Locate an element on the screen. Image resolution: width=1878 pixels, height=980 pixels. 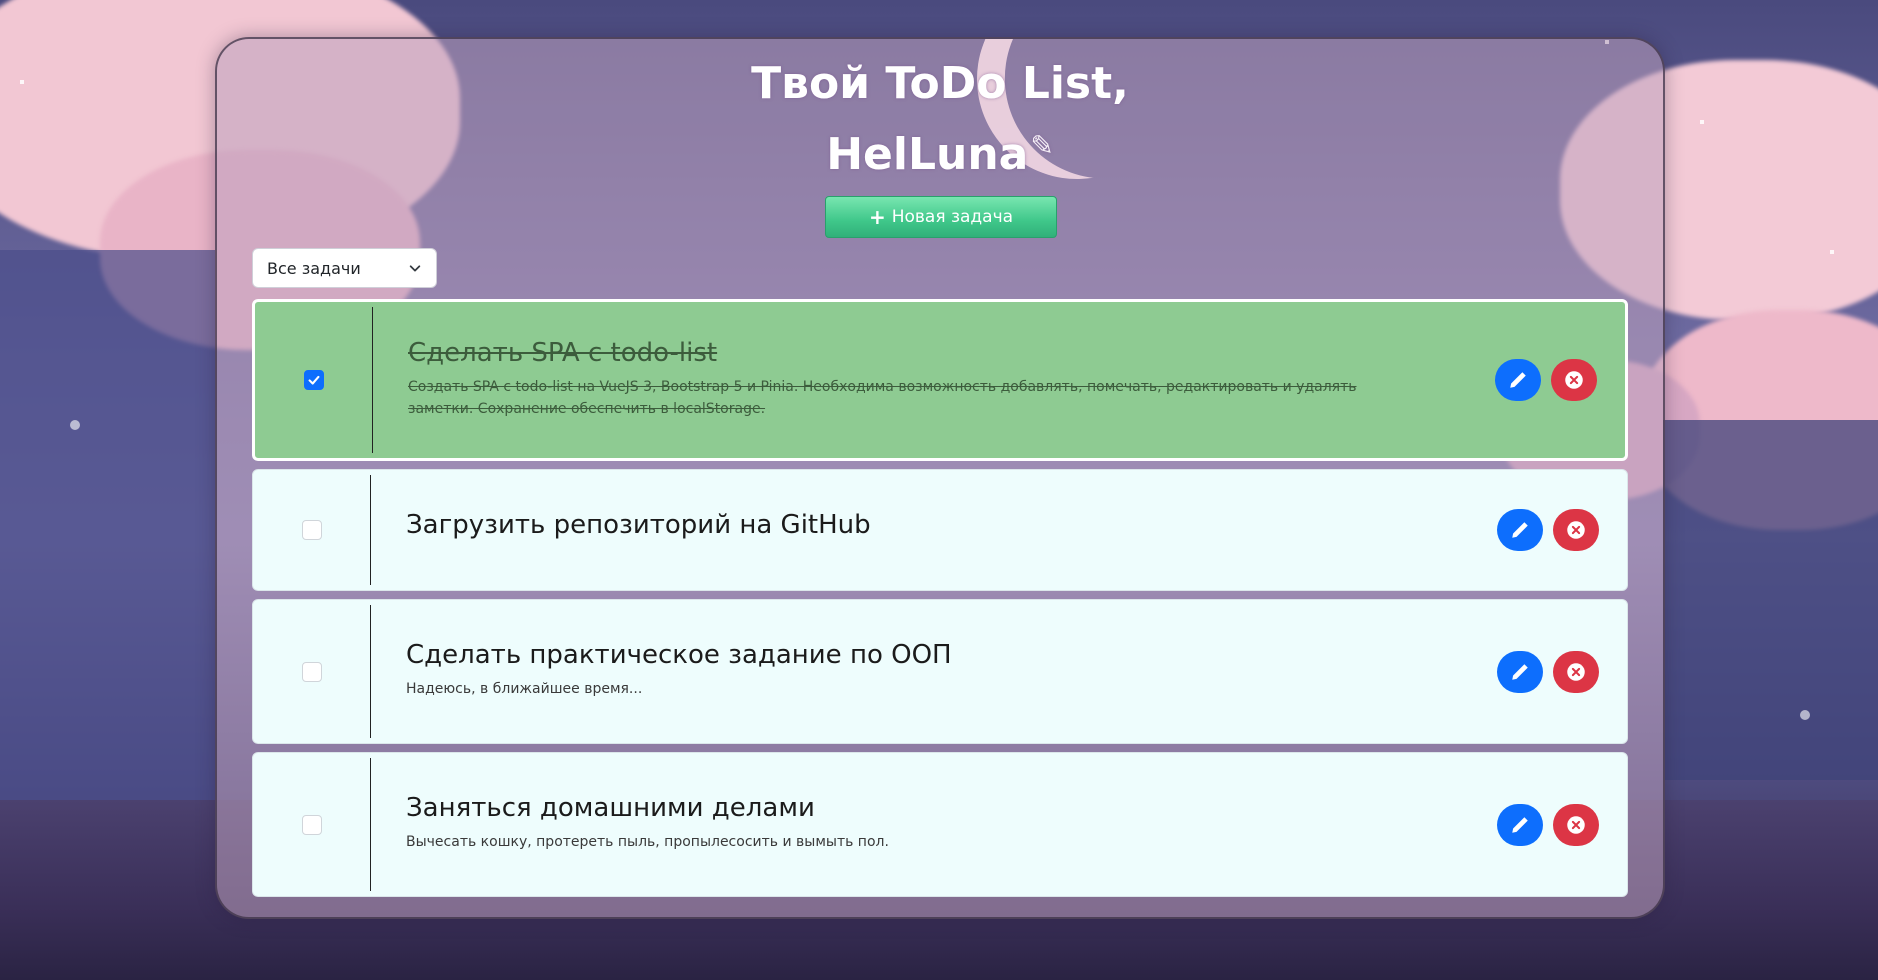
task-filter-select: Все задачи is located at coordinates (344, 268).